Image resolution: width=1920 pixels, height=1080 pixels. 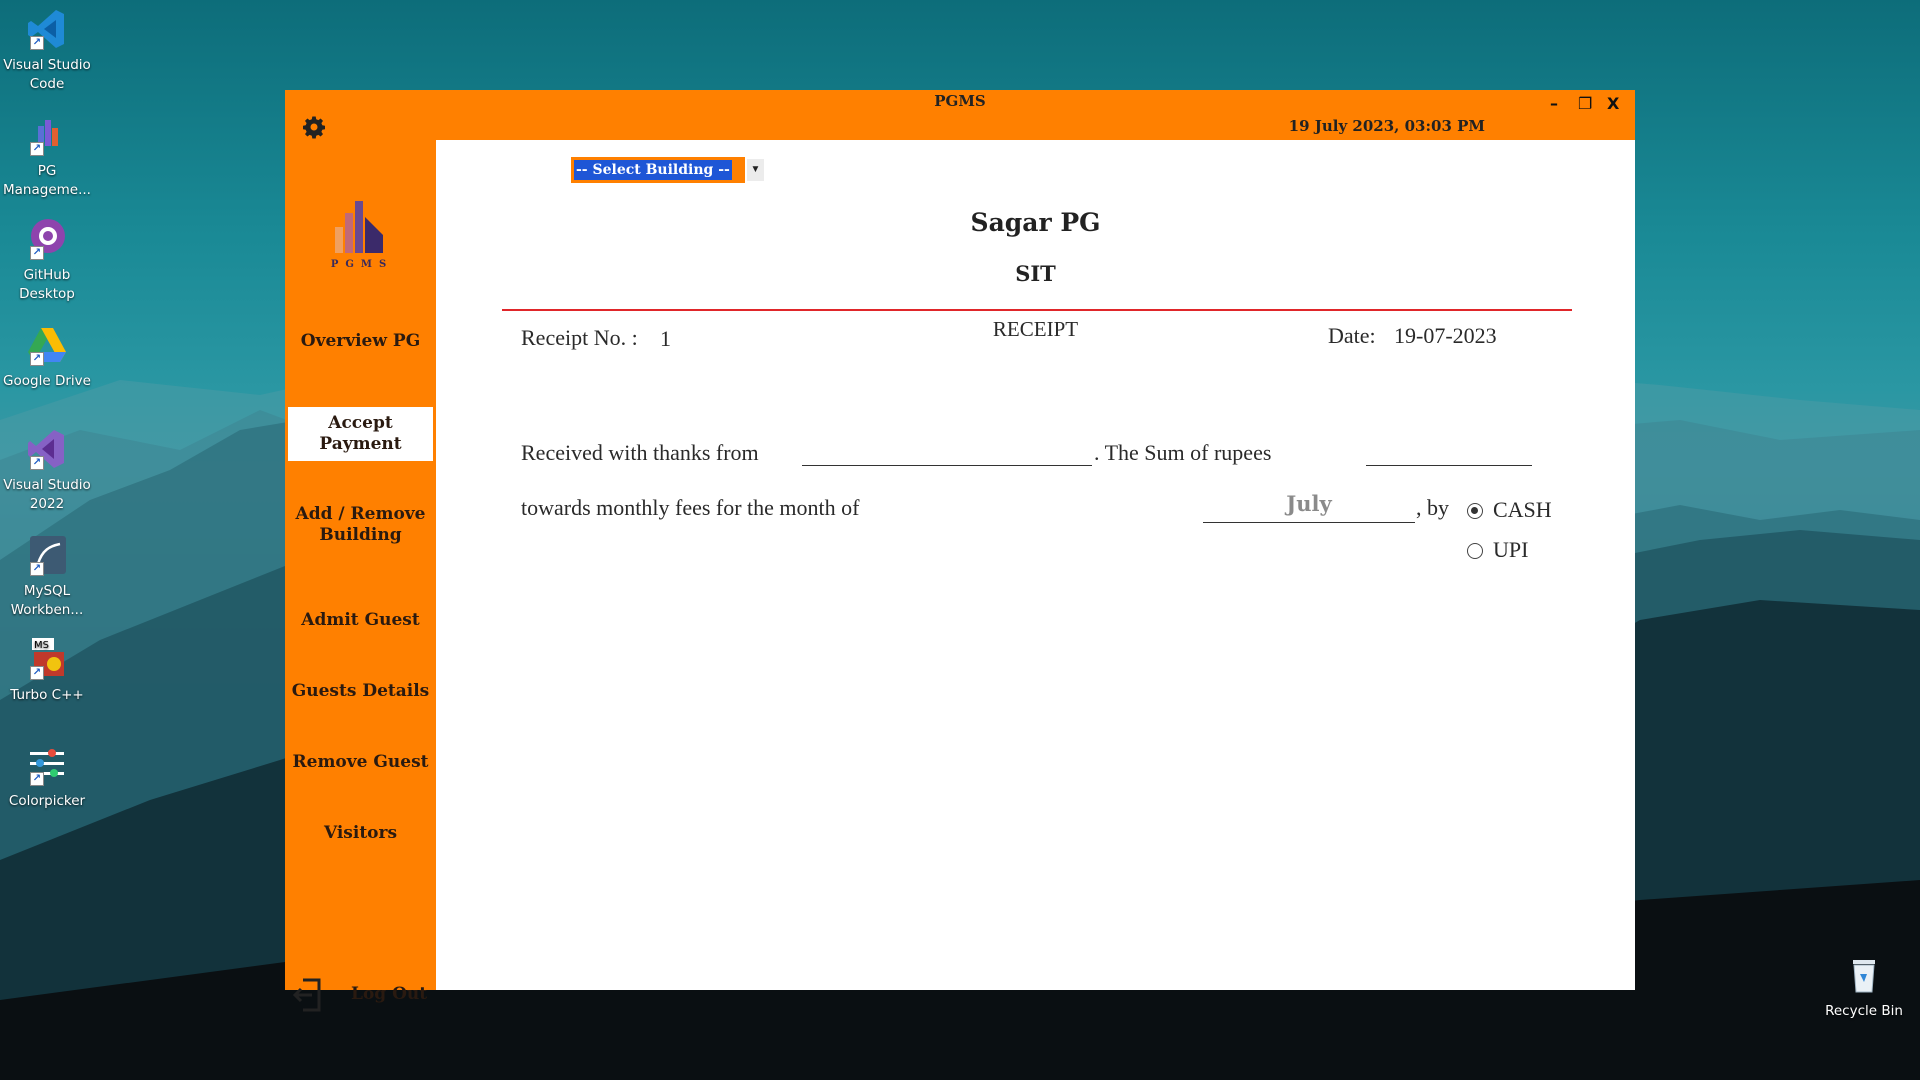 What do you see at coordinates (47, 765) in the screenshot?
I see `colorpicker-icon: ↗` at bounding box center [47, 765].